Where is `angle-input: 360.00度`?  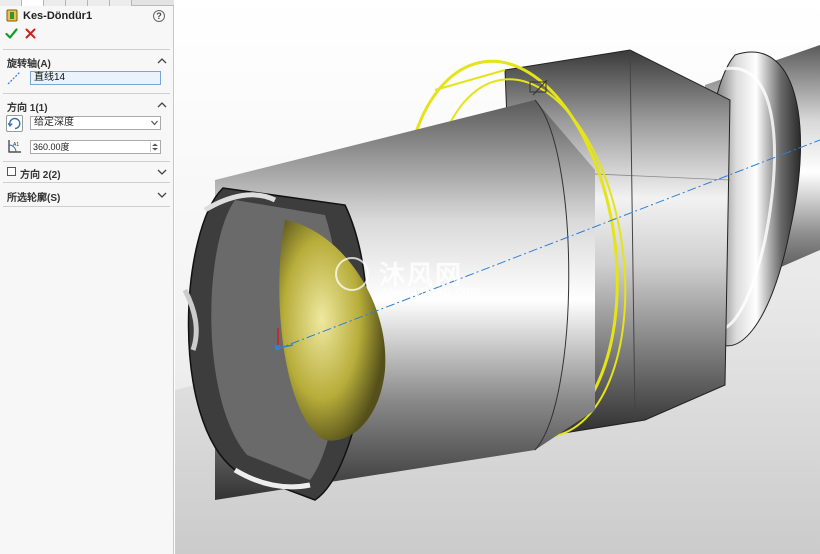
angle-input: 360.00度 is located at coordinates (95, 147).